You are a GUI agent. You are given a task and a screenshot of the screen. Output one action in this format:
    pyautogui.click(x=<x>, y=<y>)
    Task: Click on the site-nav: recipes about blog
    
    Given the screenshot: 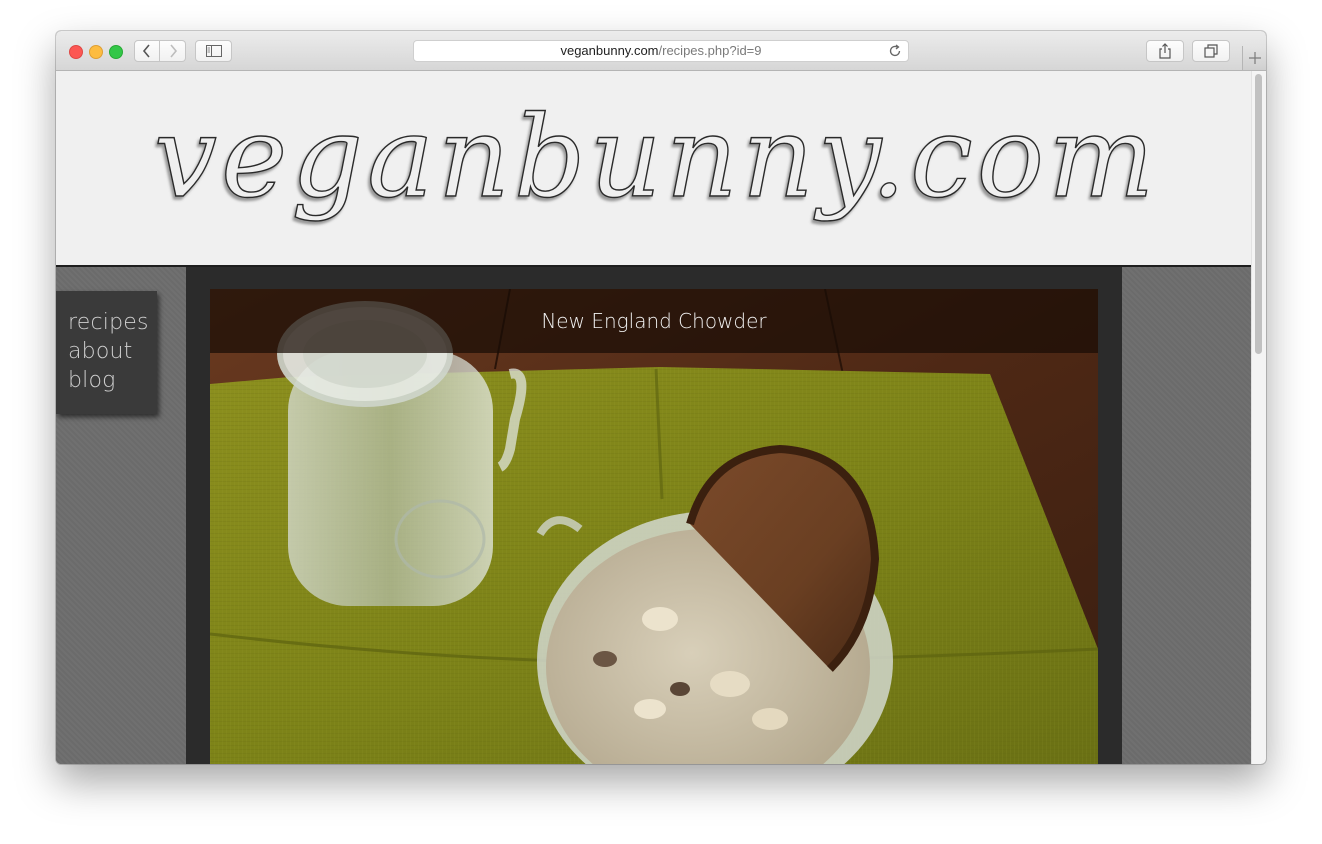 What is the action you would take?
    pyautogui.click(x=106, y=352)
    